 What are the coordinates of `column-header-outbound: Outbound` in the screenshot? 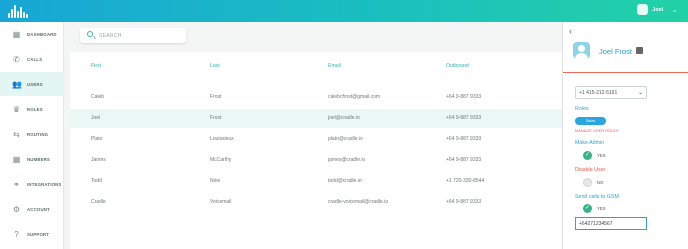 It's located at (457, 66).